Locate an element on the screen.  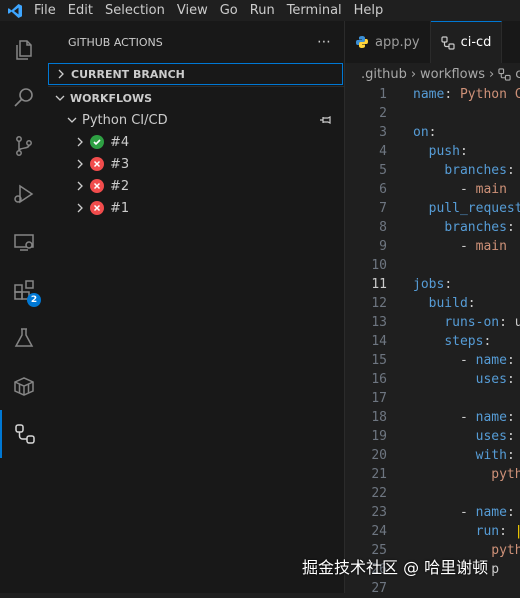
containers-icon is located at coordinates (24, 386).